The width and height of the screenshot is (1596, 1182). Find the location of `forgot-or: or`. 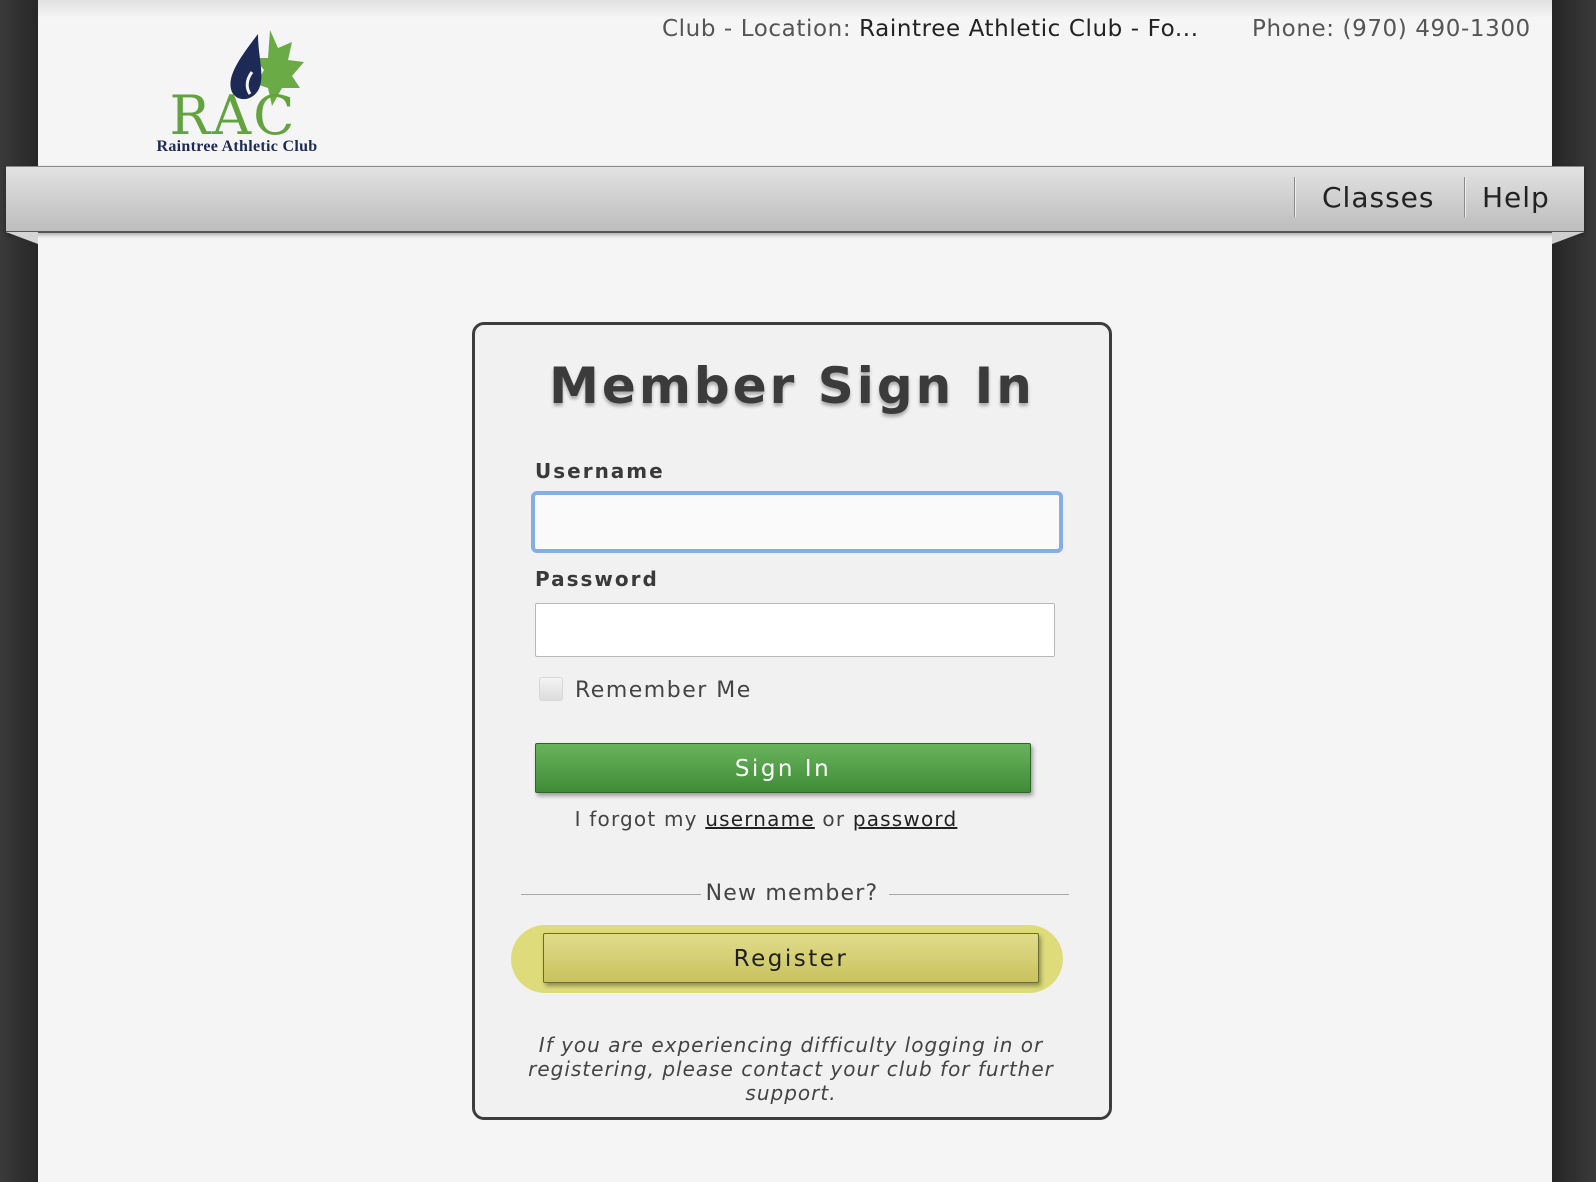

forgot-or: or is located at coordinates (833, 819).